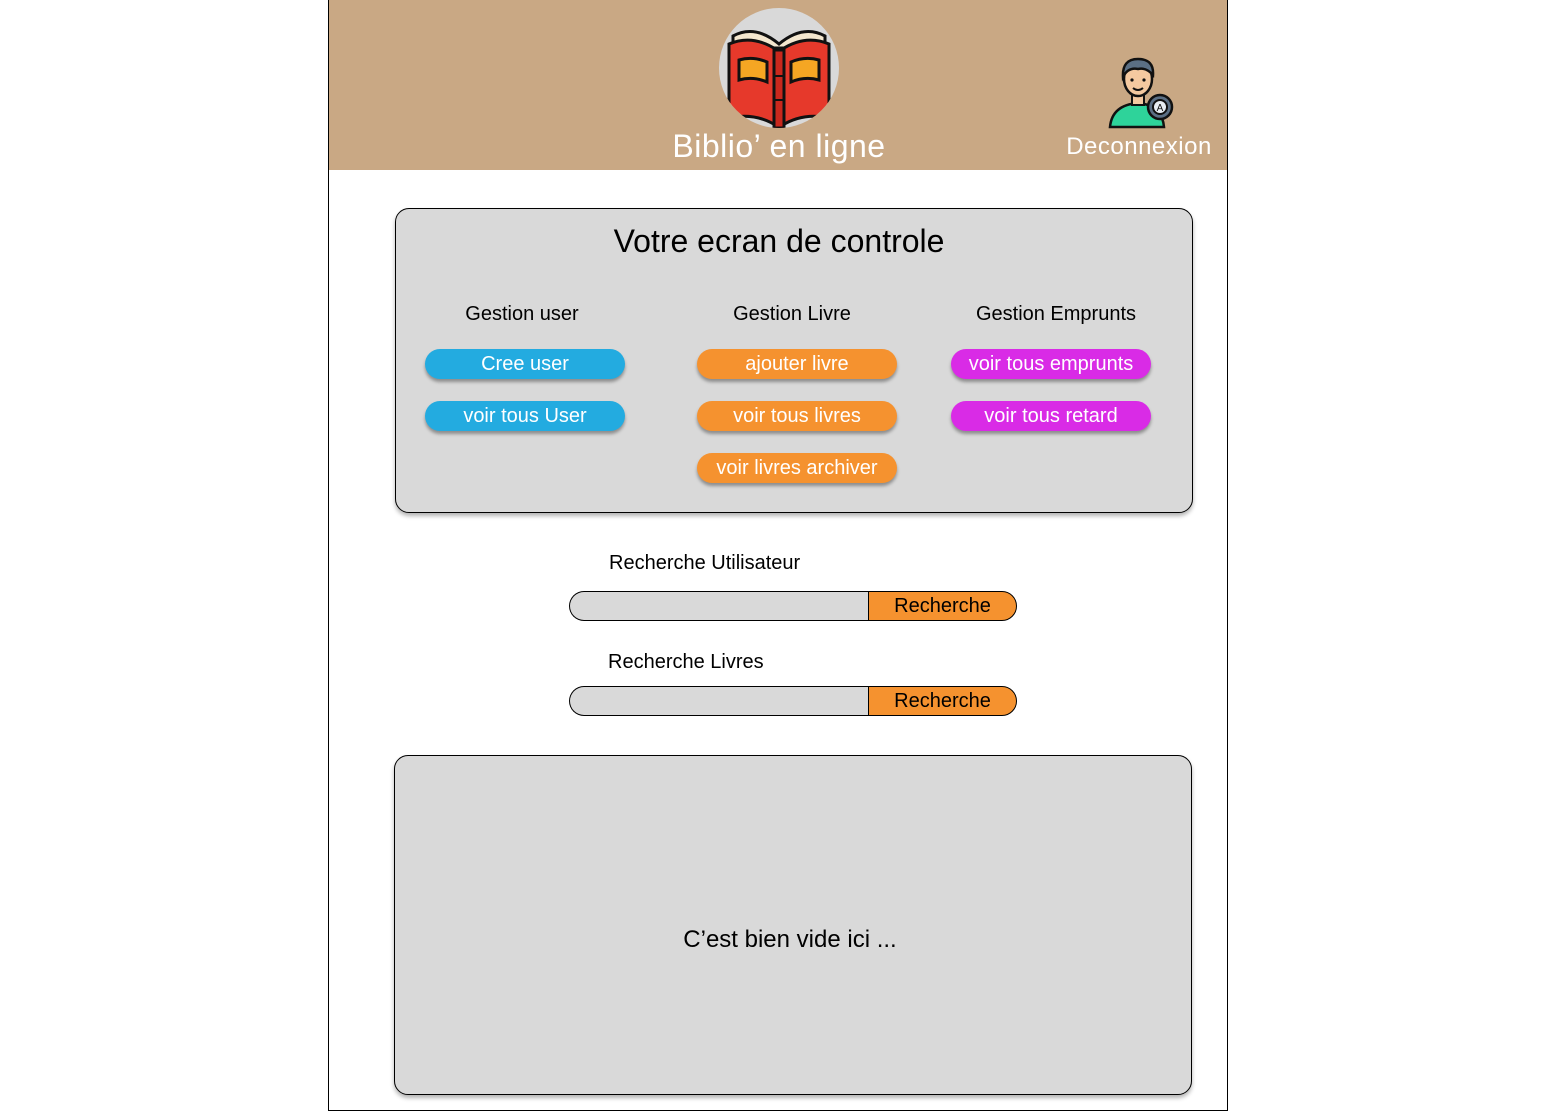 The width and height of the screenshot is (1548, 1112). I want to click on search-user-group: Recherche, so click(794, 606).